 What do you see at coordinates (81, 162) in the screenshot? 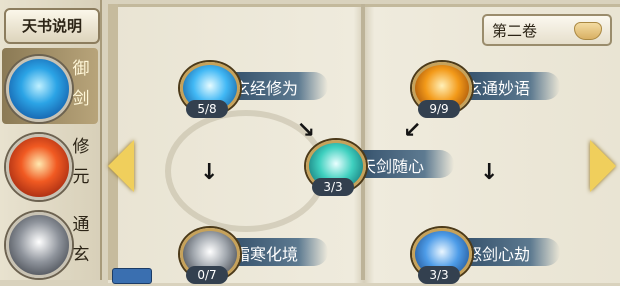
I see `tab-label: 修元` at bounding box center [81, 162].